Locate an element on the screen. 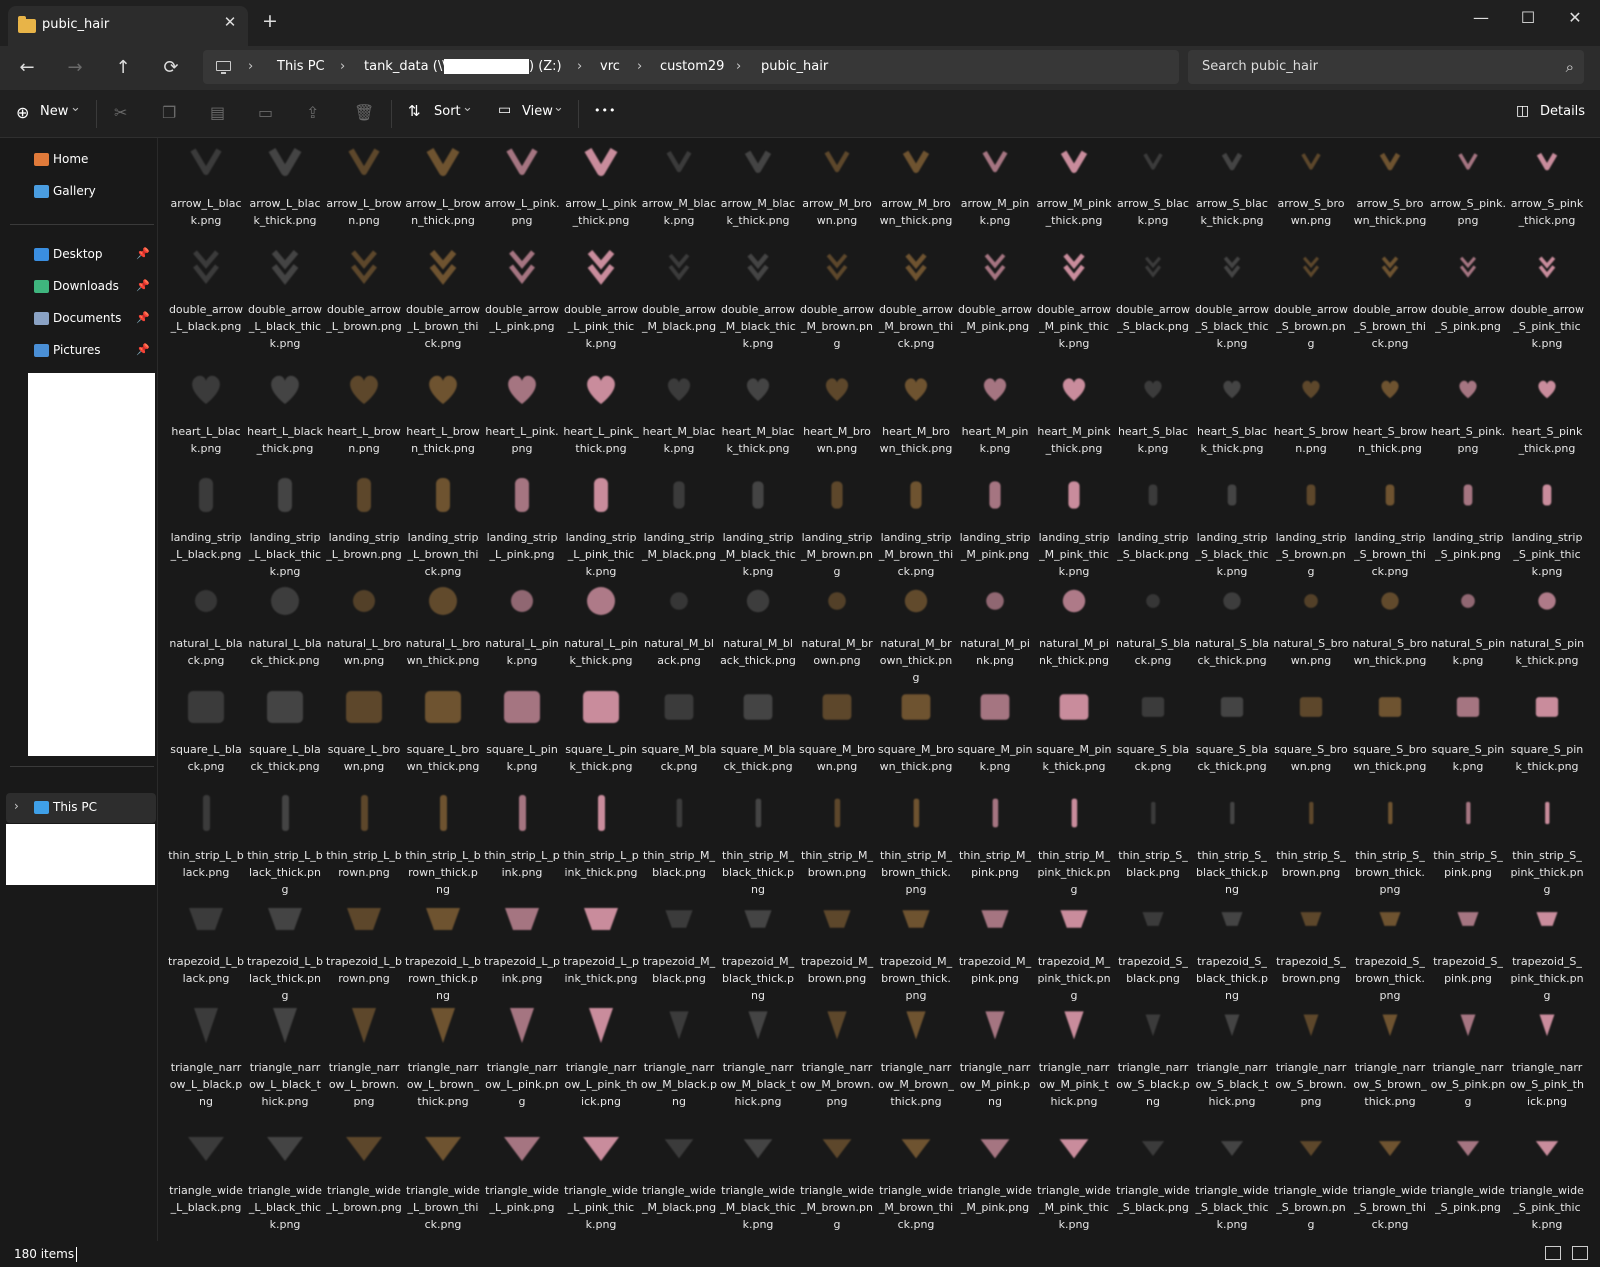 The width and height of the screenshot is (1600, 1267). up-button: ↑ is located at coordinates (123, 68).